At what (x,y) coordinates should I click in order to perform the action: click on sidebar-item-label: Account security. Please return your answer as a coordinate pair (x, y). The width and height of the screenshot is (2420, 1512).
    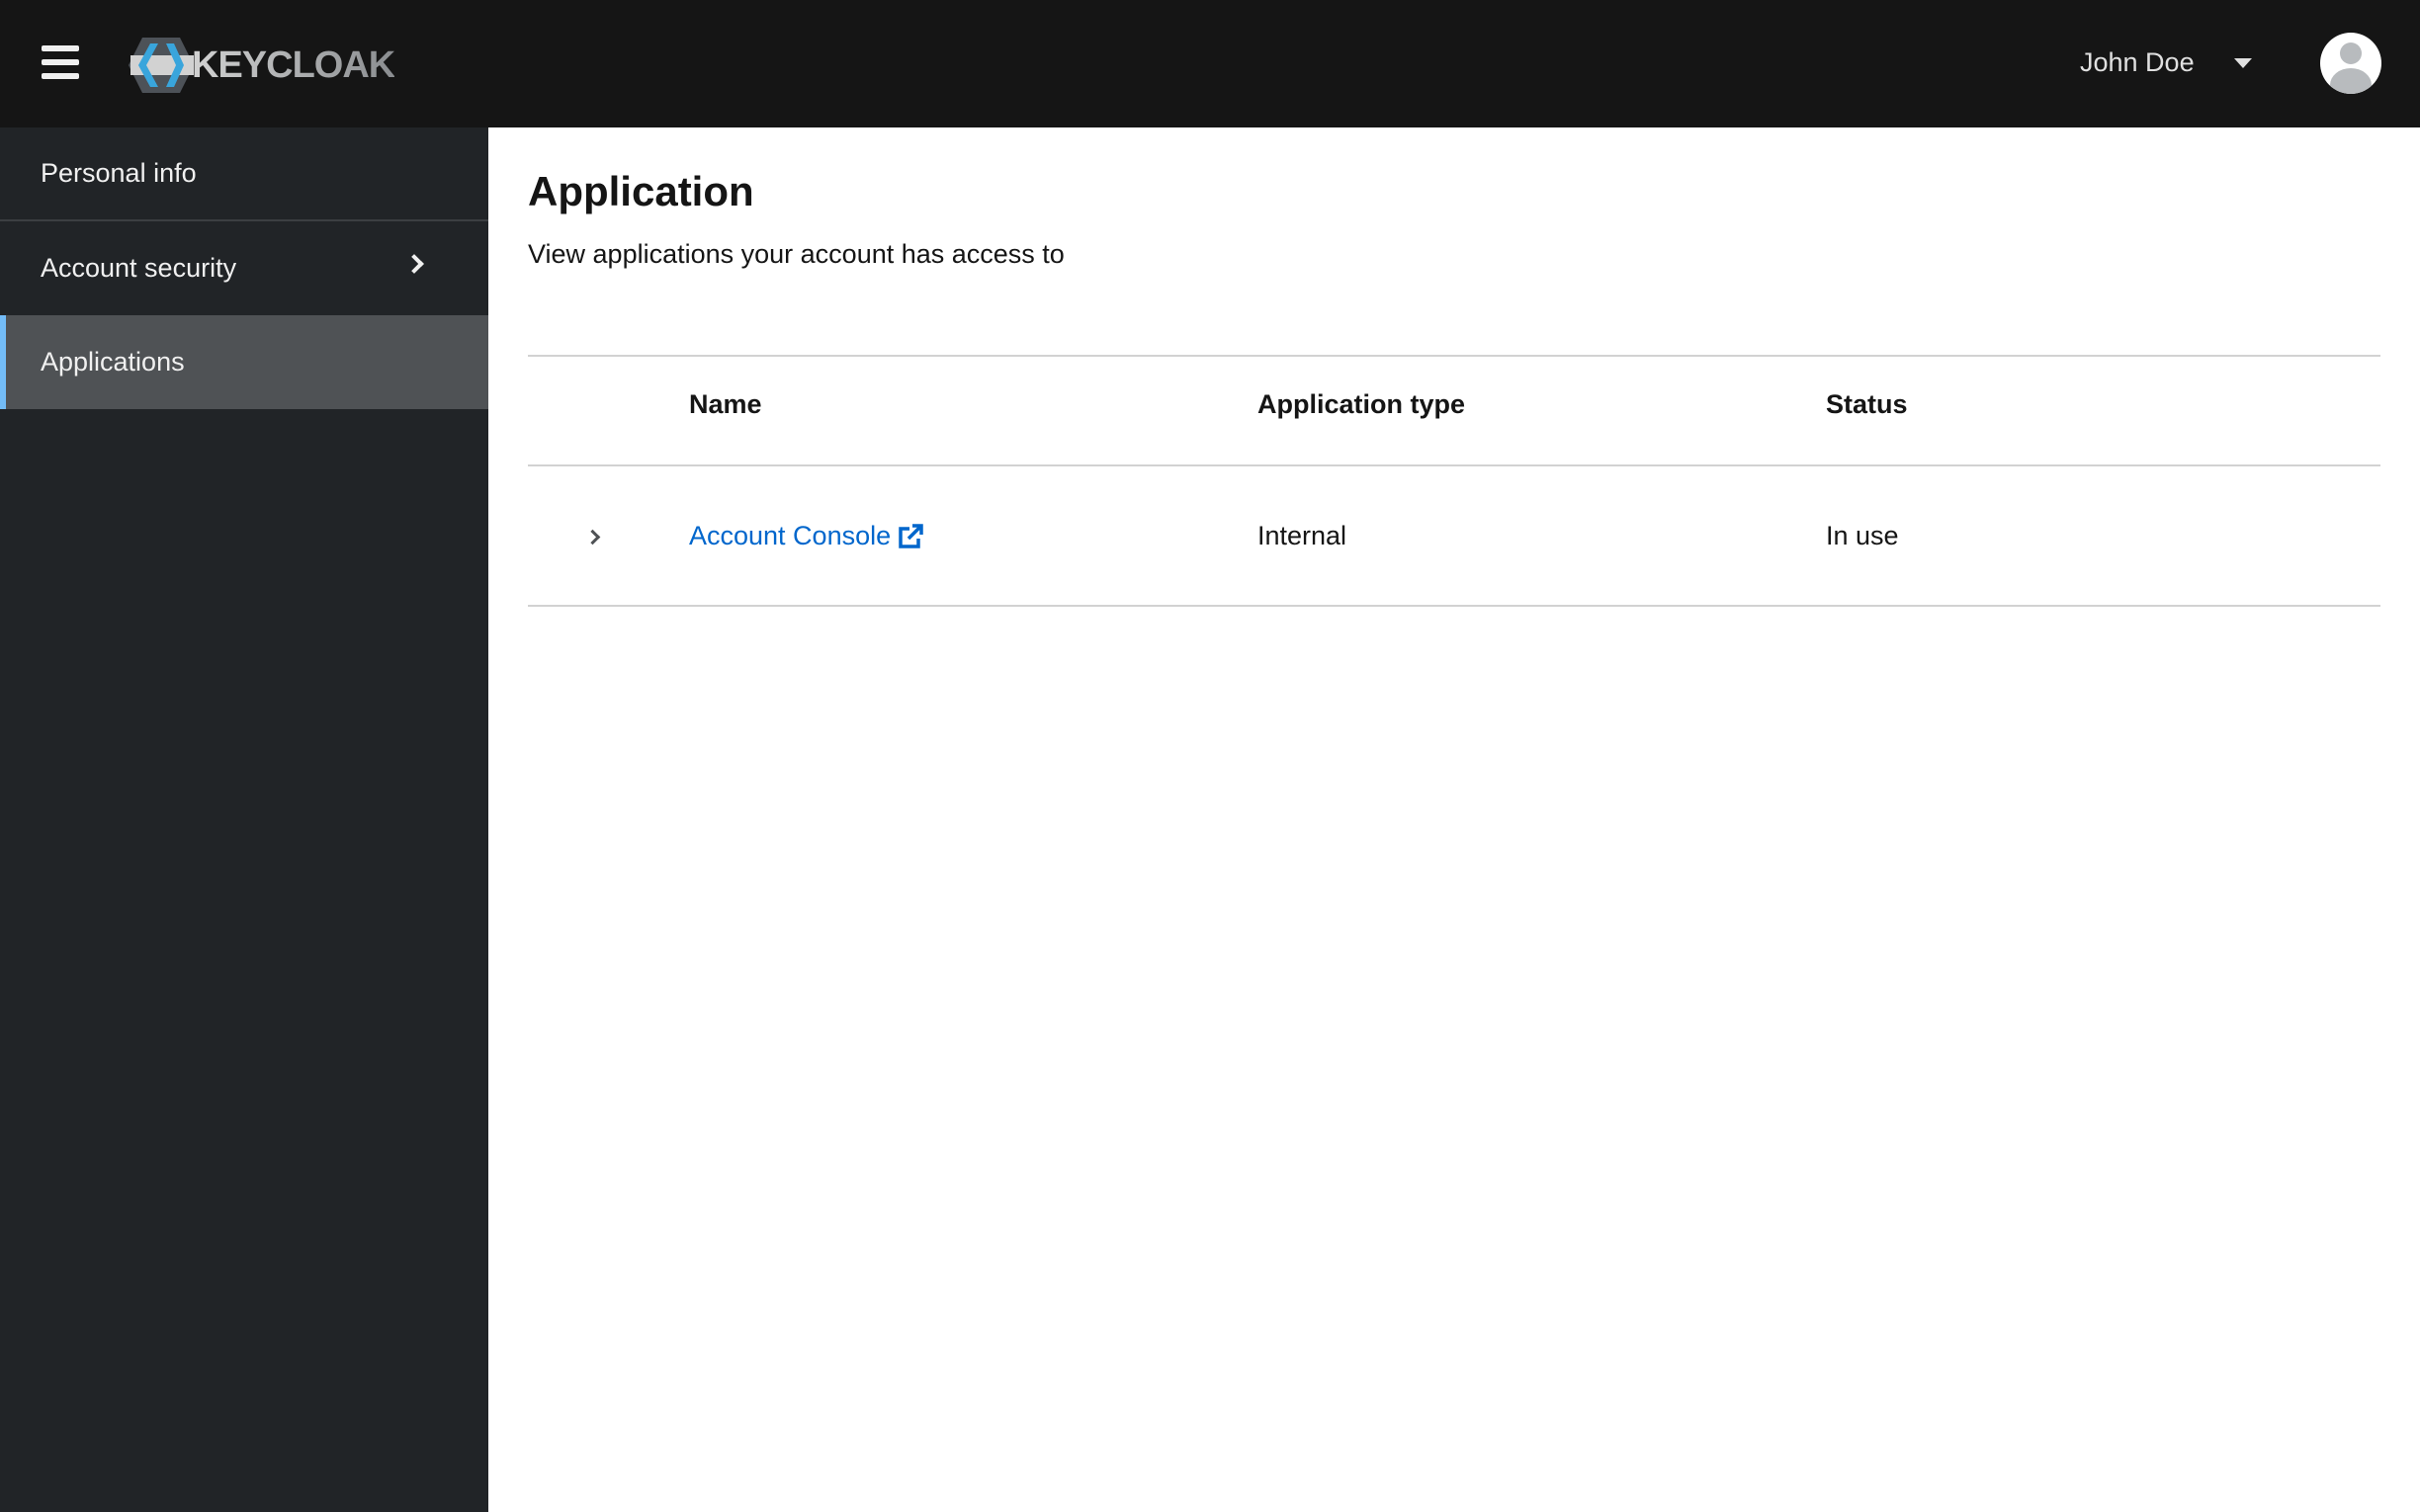
    Looking at the image, I should click on (139, 268).